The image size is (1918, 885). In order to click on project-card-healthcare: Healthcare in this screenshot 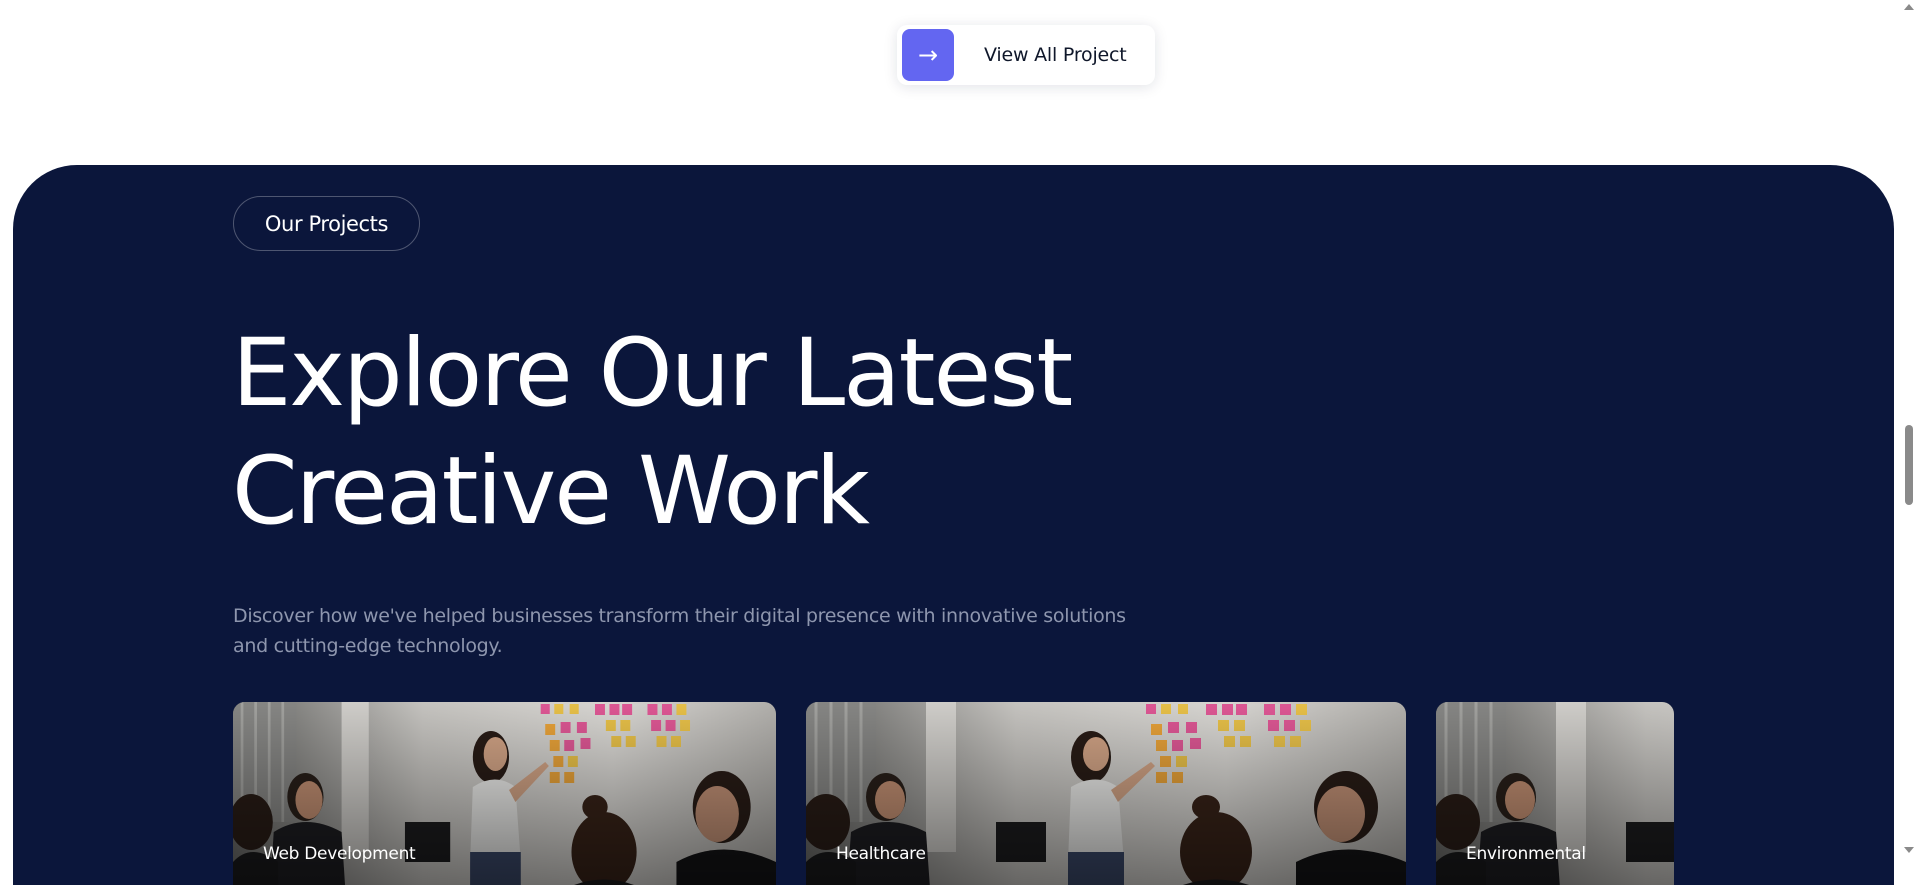, I will do `click(1106, 793)`.